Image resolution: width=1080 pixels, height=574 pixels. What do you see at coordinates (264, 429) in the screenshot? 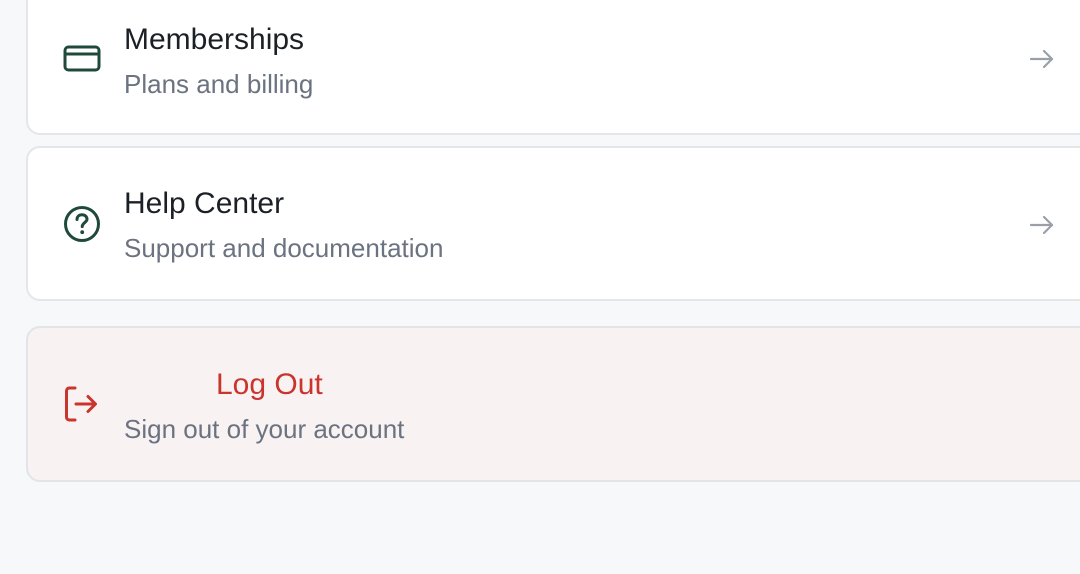
I see `log-out-subtitle: Sign out of your account` at bounding box center [264, 429].